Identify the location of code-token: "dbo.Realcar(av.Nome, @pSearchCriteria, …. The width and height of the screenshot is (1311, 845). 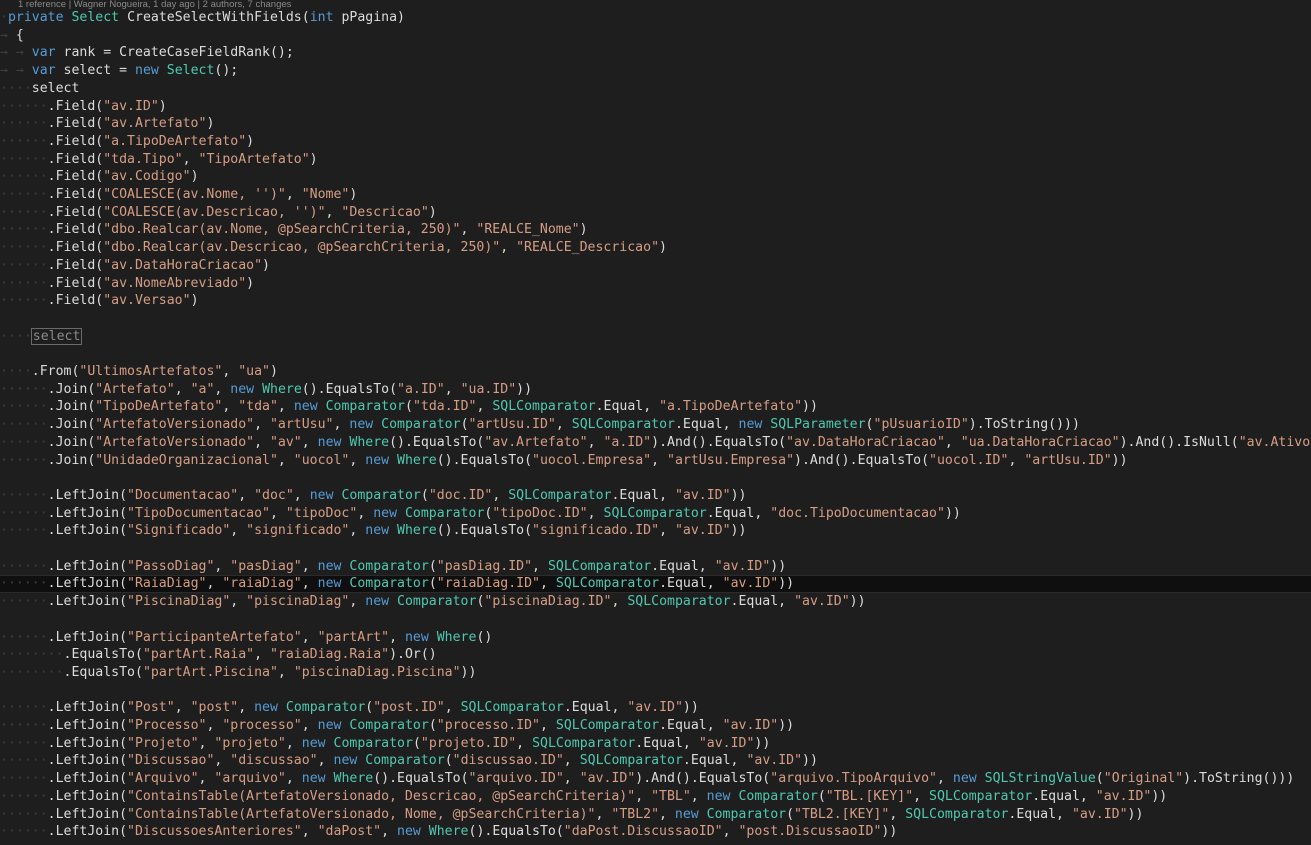
(282, 230).